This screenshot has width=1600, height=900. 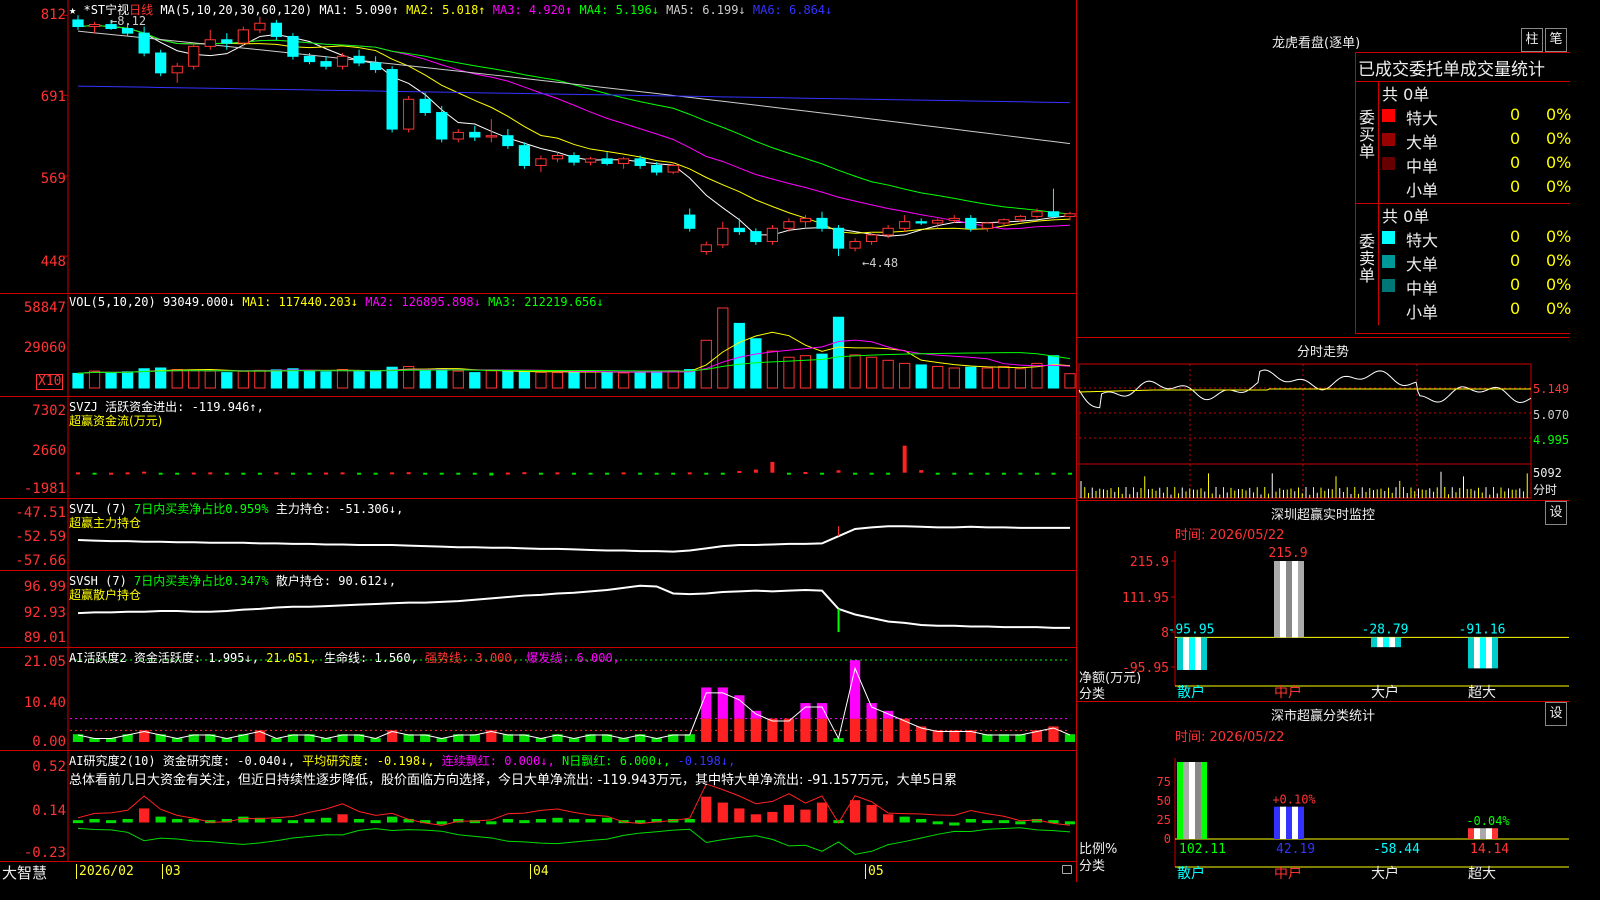 What do you see at coordinates (1556, 40) in the screenshot?
I see `stroke-view-button: 笔` at bounding box center [1556, 40].